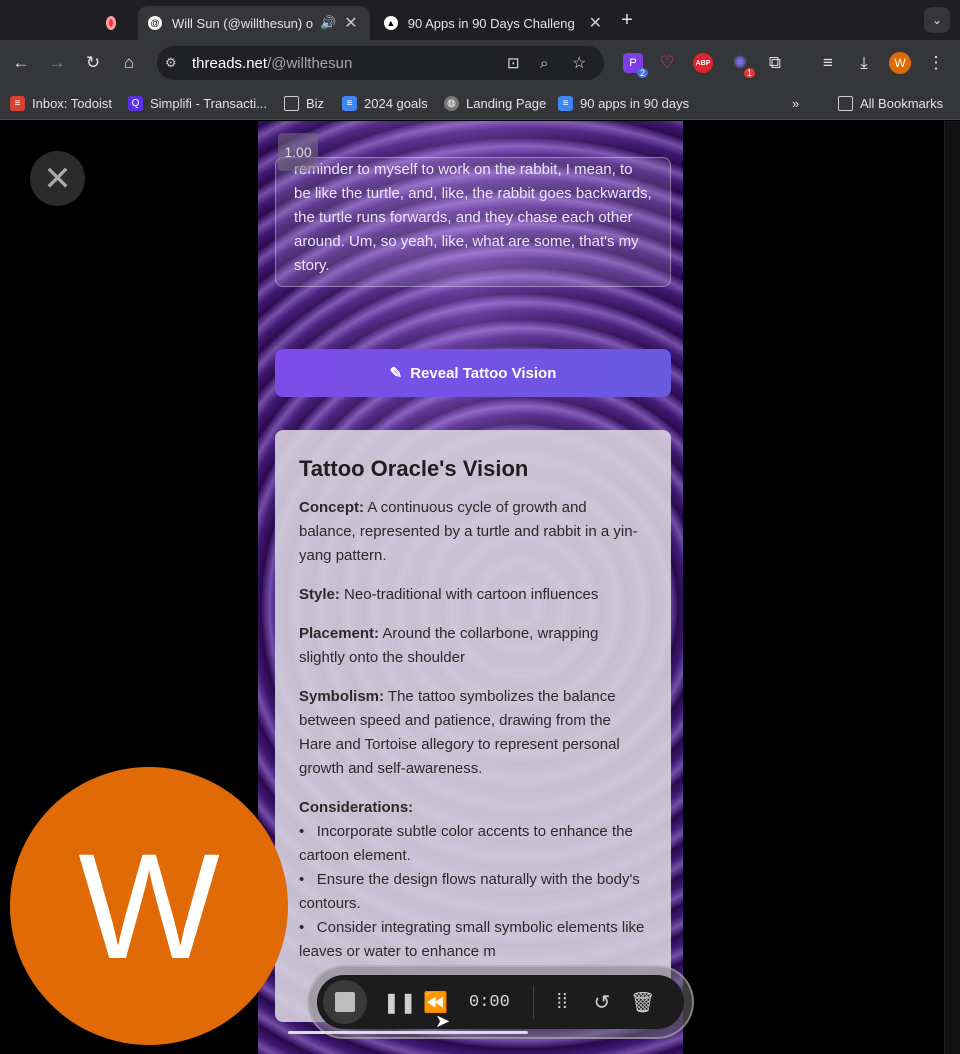  What do you see at coordinates (57, 178) in the screenshot?
I see `close-icon: ✕` at bounding box center [57, 178].